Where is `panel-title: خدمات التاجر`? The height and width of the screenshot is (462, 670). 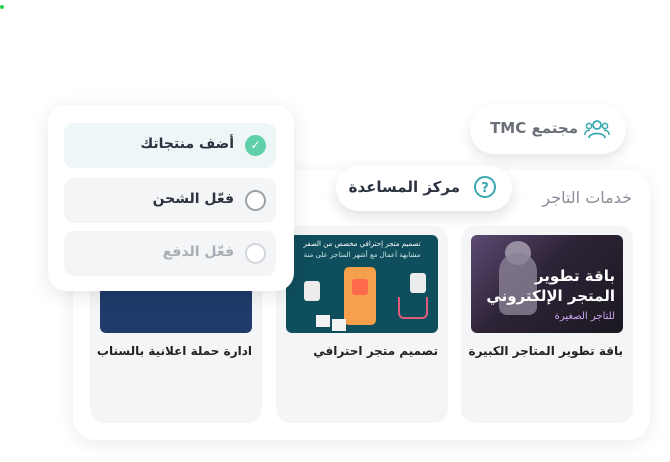
panel-title: خدمات التاجر is located at coordinates (587, 197).